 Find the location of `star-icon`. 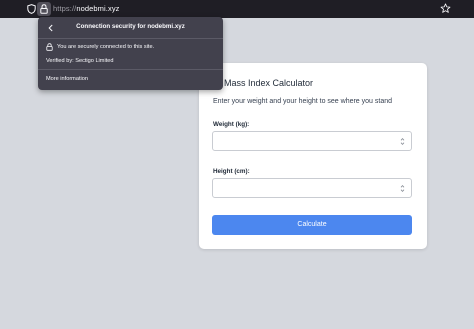

star-icon is located at coordinates (445, 8).